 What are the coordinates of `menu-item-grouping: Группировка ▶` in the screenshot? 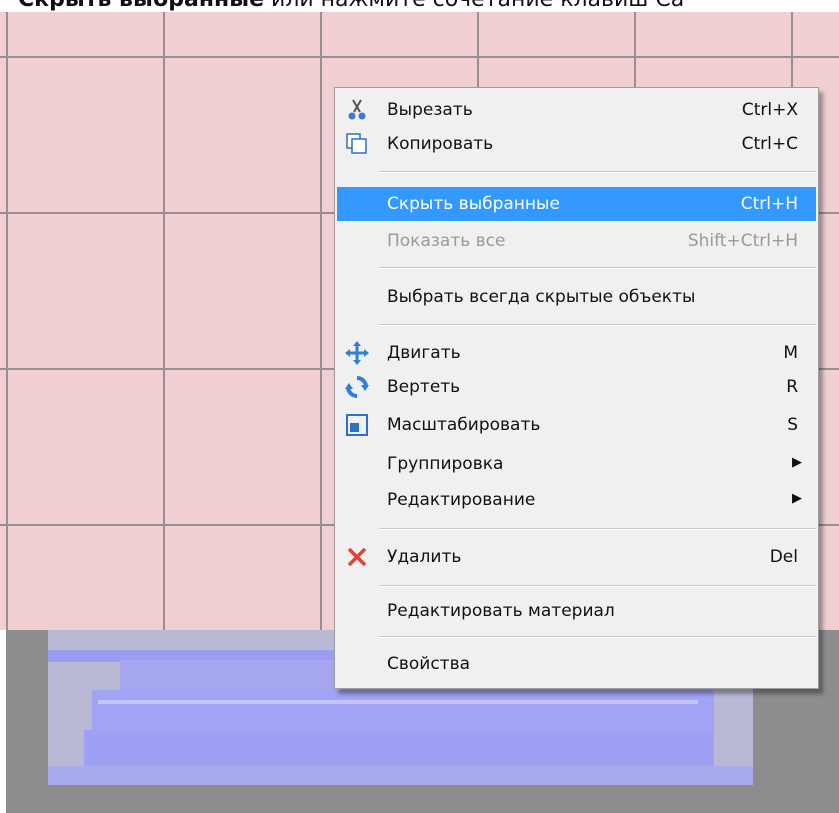 It's located at (576, 464).